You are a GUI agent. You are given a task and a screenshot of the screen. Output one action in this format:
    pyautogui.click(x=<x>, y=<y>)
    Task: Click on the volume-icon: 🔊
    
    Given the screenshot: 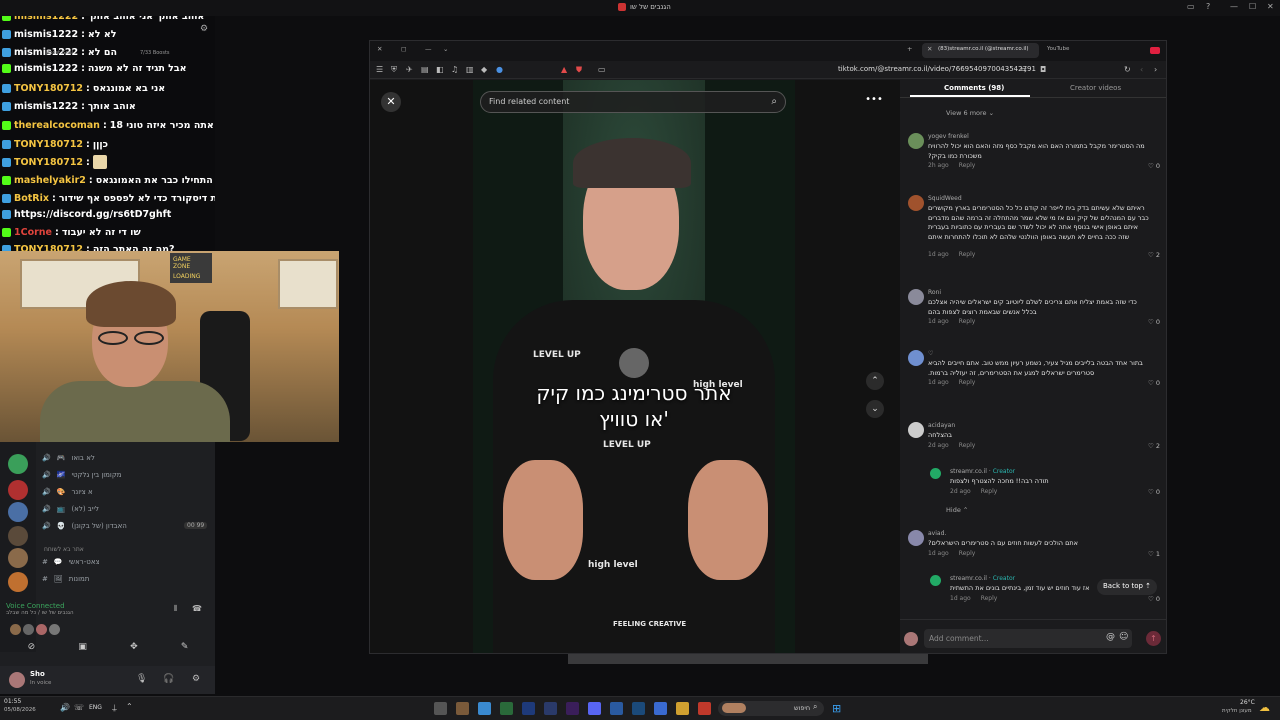 What is the action you would take?
    pyautogui.click(x=65, y=707)
    